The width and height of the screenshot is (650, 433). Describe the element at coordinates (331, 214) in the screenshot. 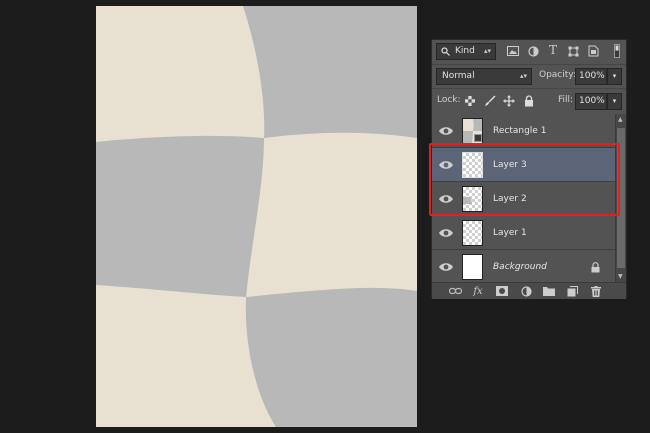

I see `cream-tile-center-right` at that location.